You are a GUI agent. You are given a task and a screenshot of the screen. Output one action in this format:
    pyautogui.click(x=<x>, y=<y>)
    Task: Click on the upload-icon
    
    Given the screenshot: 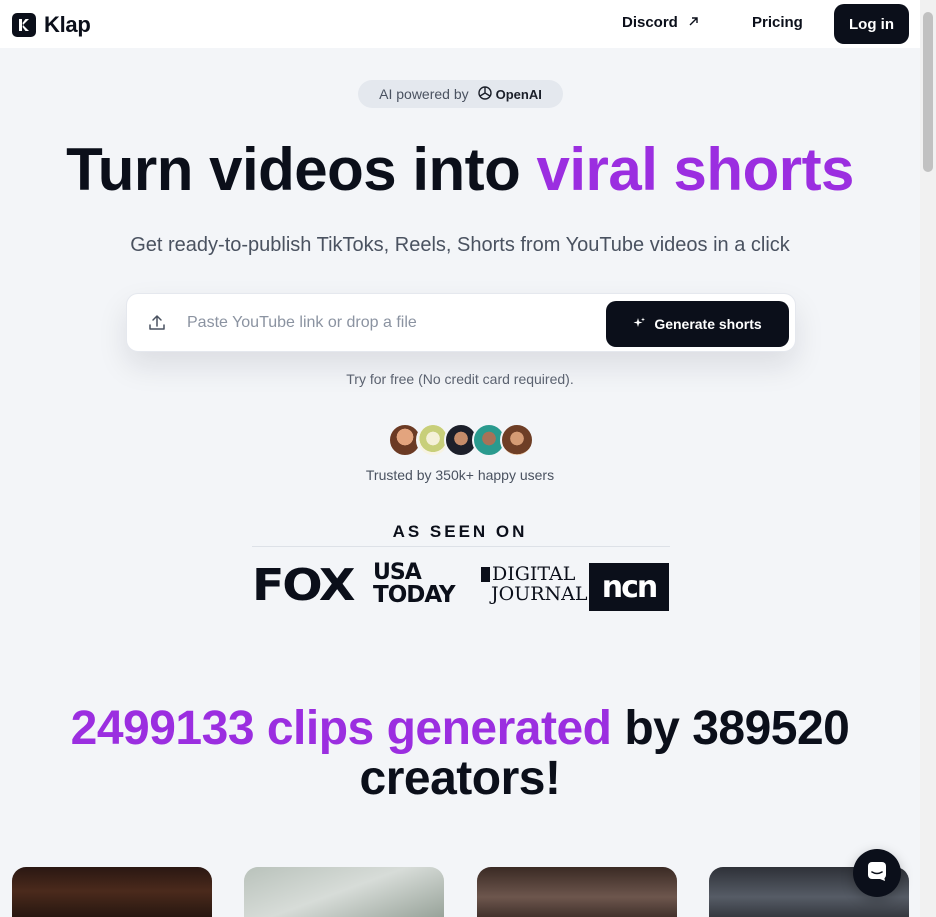 What is the action you would take?
    pyautogui.click(x=157, y=325)
    